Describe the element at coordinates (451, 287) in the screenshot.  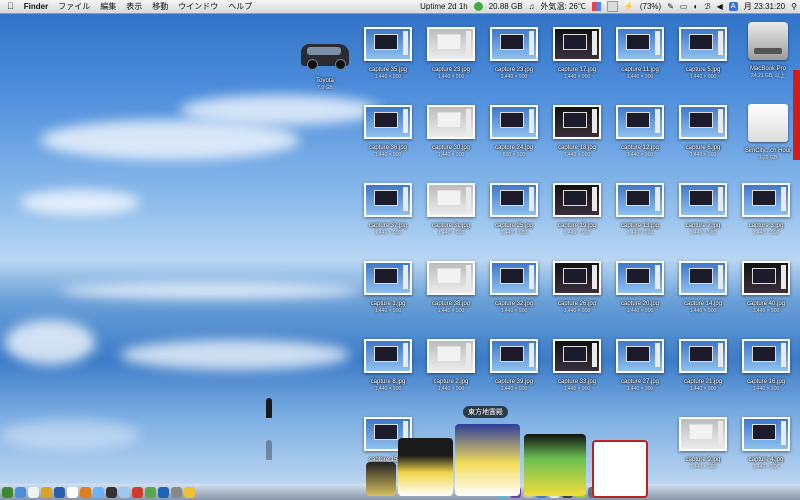
I see `desktop-file-icon: capture 38.jpg 1,440 × 900` at that location.